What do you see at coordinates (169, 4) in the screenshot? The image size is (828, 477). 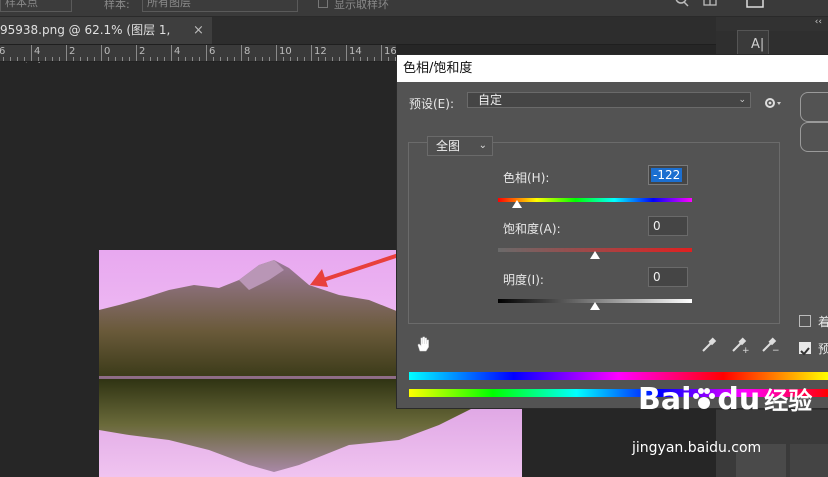 I see `sample-layers-value: 所有图层` at bounding box center [169, 4].